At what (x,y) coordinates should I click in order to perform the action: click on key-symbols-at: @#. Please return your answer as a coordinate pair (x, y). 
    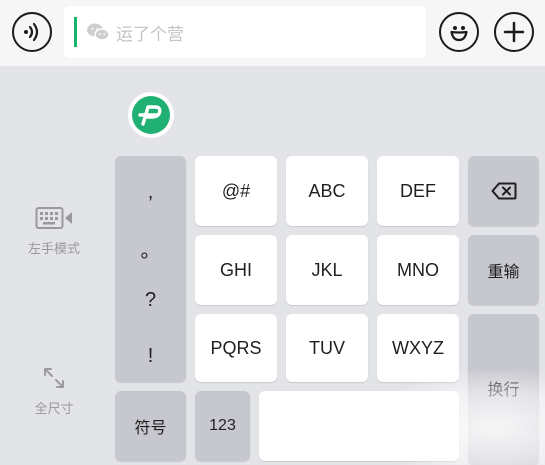
    Looking at the image, I should click on (236, 191).